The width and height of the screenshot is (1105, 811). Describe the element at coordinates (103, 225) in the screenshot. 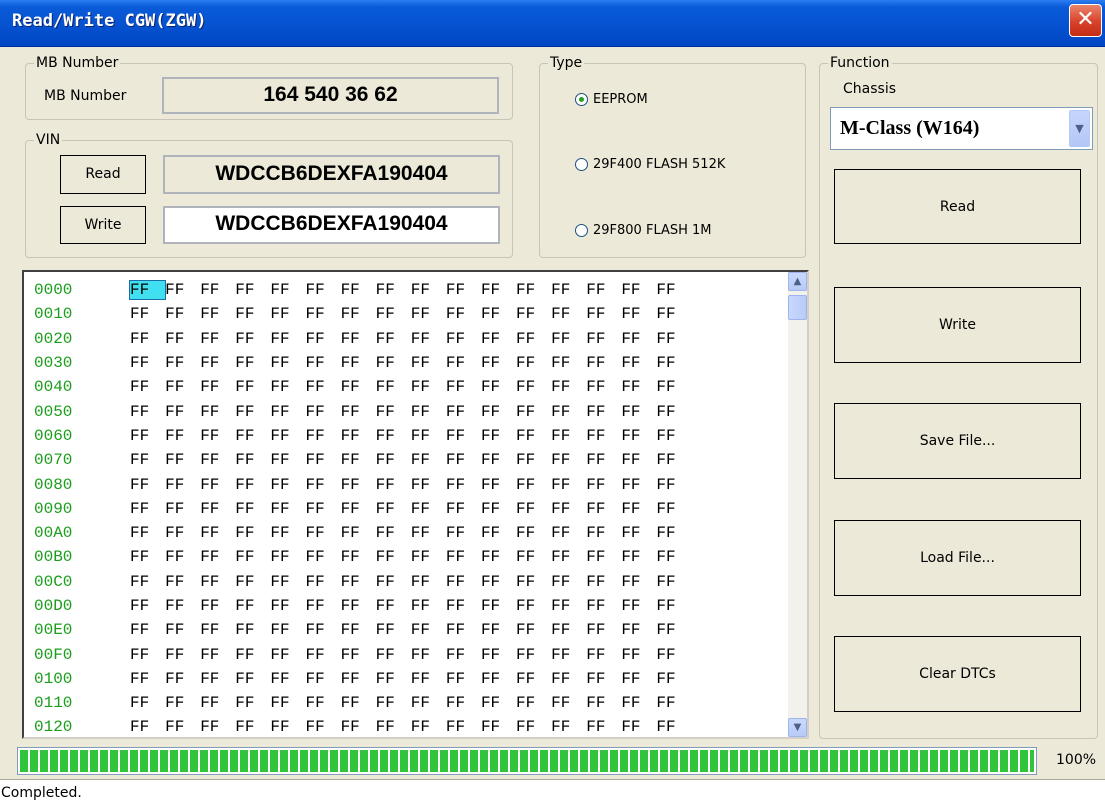

I see `vin-write-button: Write` at that location.